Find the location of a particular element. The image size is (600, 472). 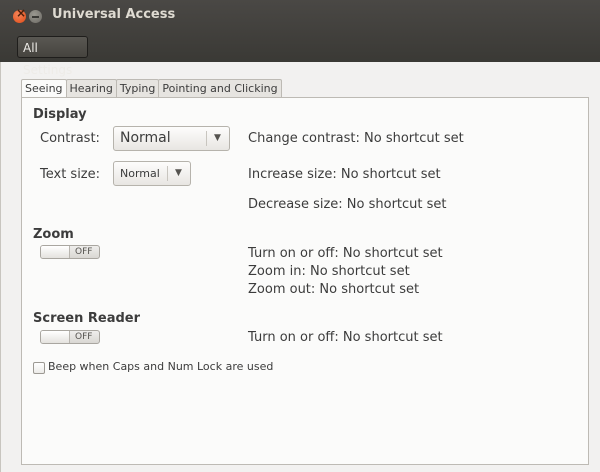

zoom-toggle-state: OFF is located at coordinates (84, 252).